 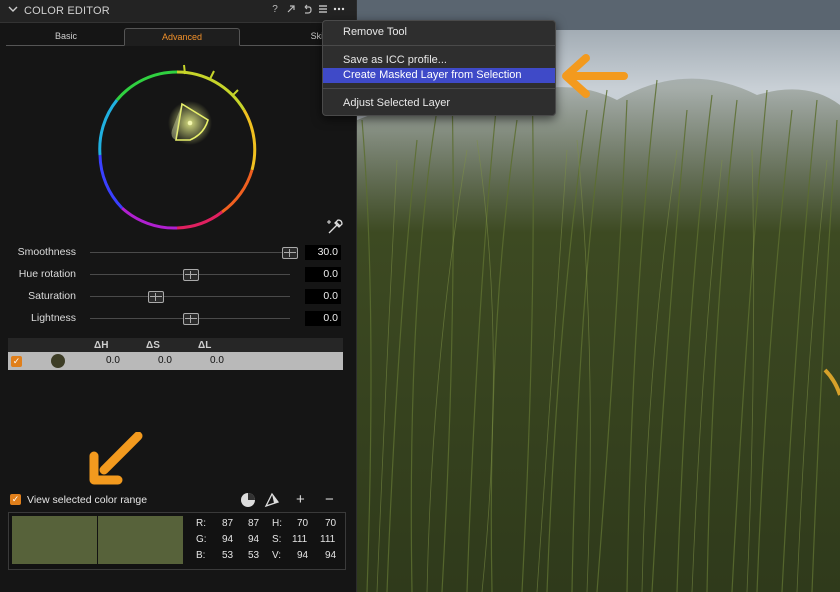 I want to click on s2-value: 111, so click(x=328, y=539).